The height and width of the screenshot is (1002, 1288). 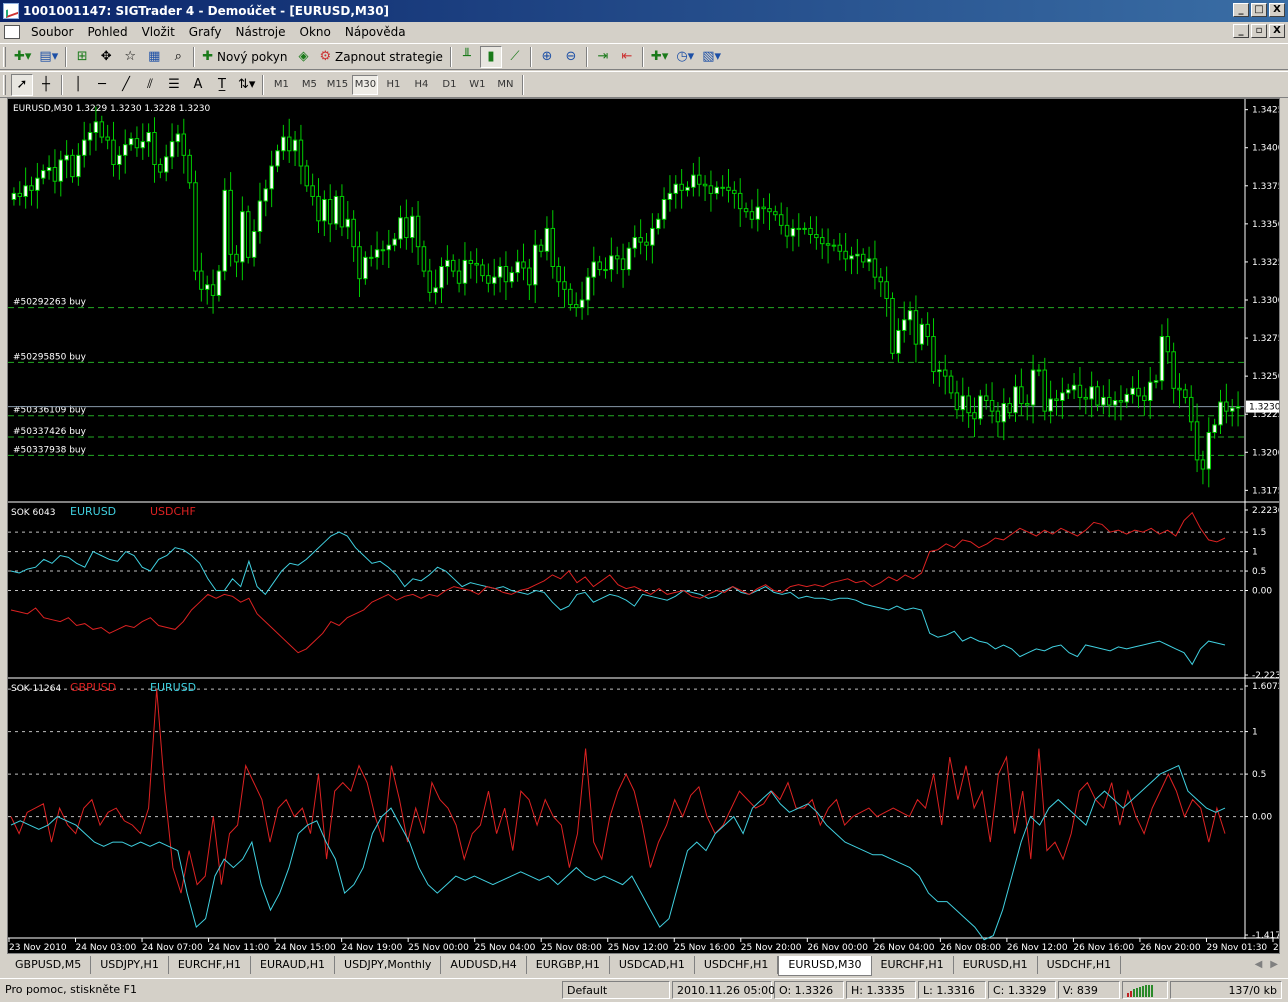 What do you see at coordinates (102, 85) in the screenshot?
I see `horizontal-line-icon: ─` at bounding box center [102, 85].